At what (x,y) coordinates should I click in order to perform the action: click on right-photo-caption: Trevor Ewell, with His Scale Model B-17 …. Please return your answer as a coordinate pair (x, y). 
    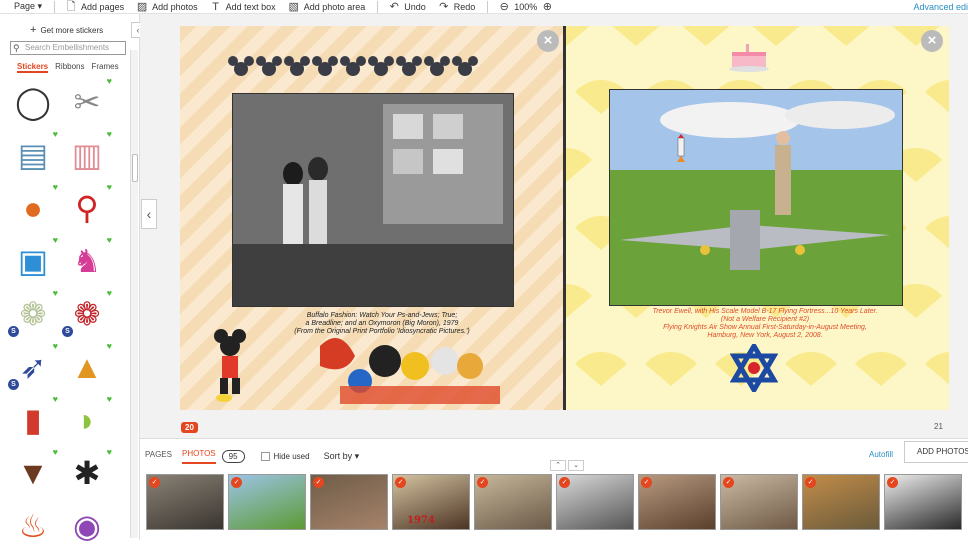
    Looking at the image, I should click on (765, 324).